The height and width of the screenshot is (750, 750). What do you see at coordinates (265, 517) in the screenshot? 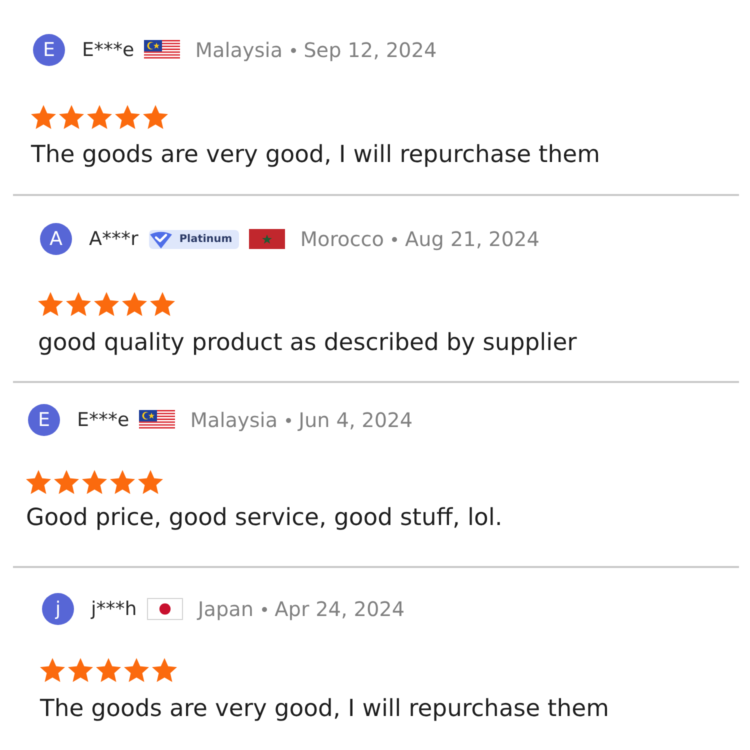
I see `review-text: Good price, good service, good stuff, lol.` at bounding box center [265, 517].